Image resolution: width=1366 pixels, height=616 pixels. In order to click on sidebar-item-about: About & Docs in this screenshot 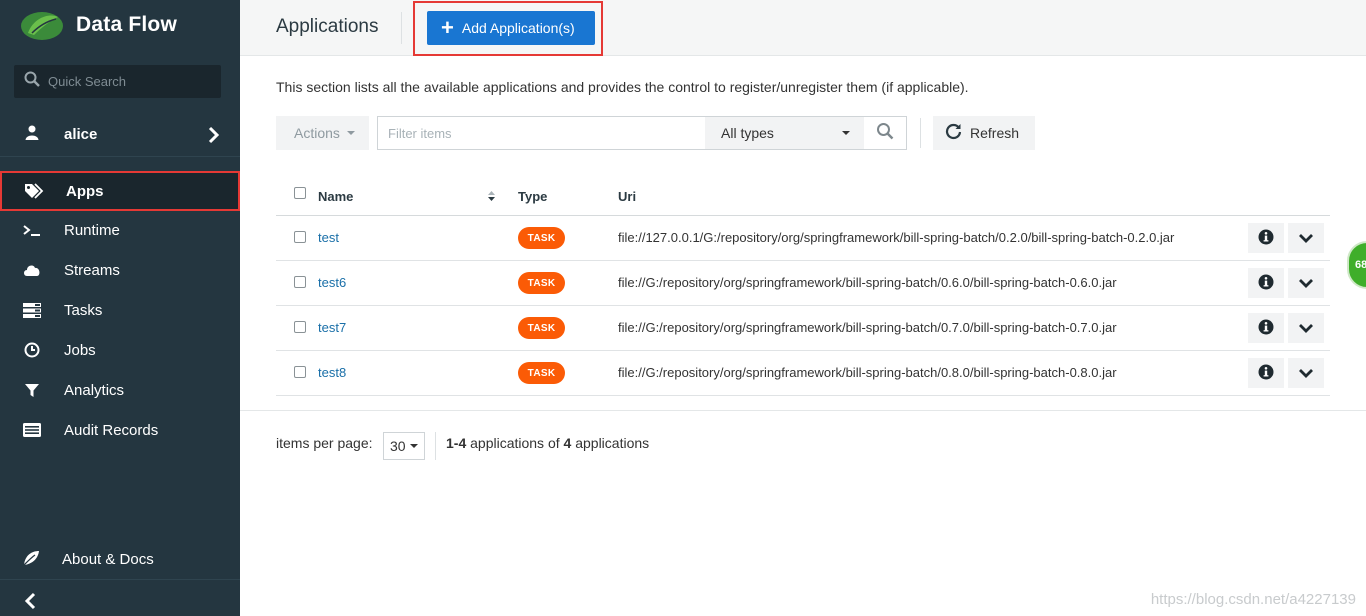, I will do `click(120, 560)`.